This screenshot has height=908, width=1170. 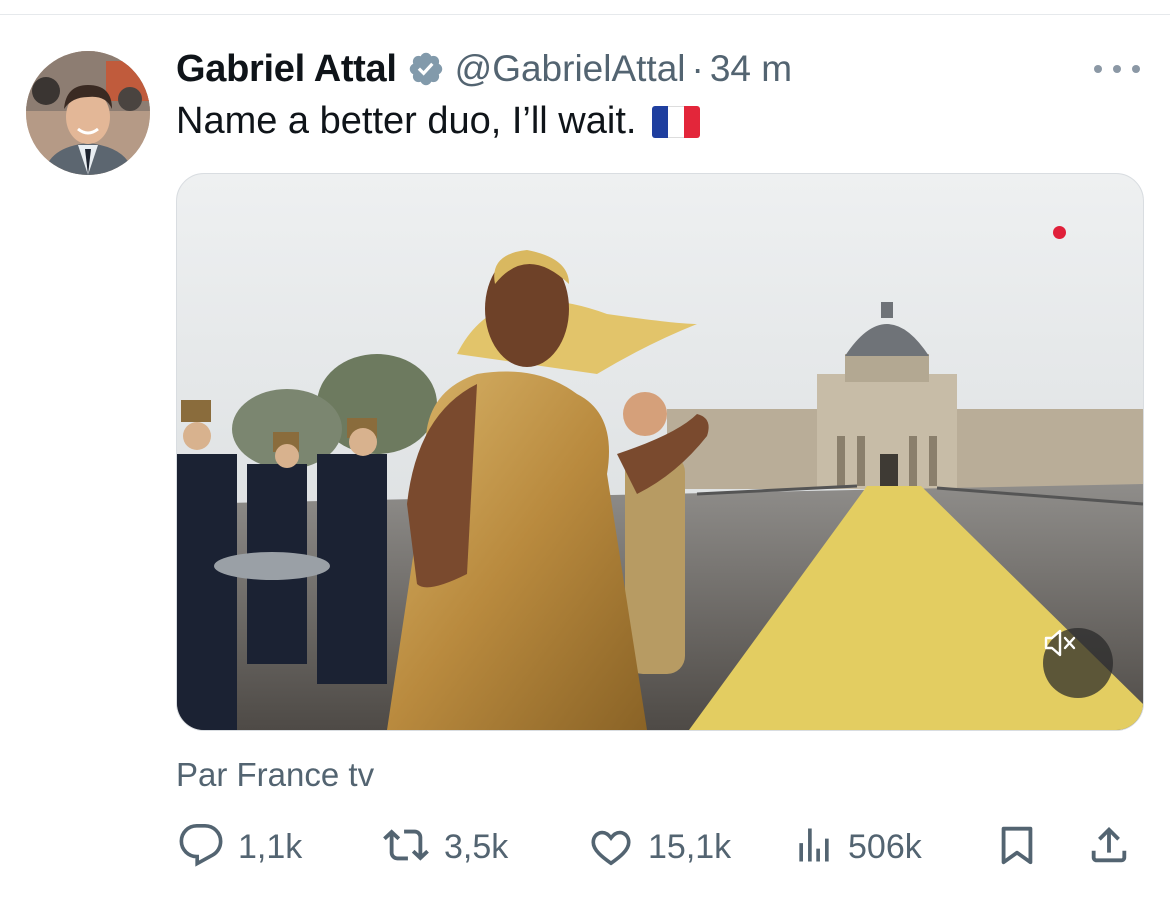 I want to click on repost-icon, so click(x=406, y=847).